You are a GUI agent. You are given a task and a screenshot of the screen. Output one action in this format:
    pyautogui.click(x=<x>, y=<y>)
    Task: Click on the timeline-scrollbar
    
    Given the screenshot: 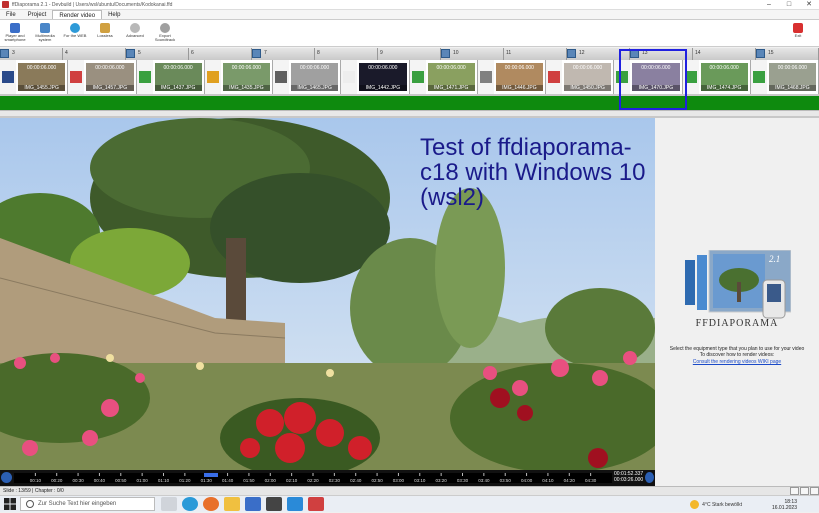 What is the action you would take?
    pyautogui.click(x=409, y=113)
    